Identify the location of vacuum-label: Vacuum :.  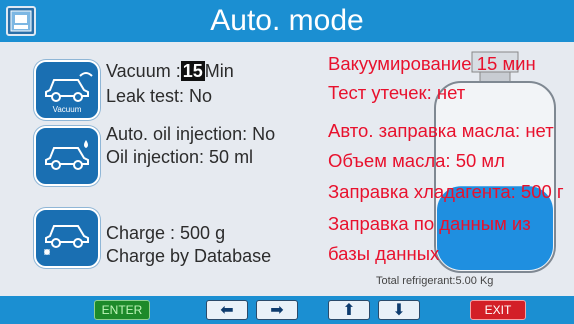
(143, 71).